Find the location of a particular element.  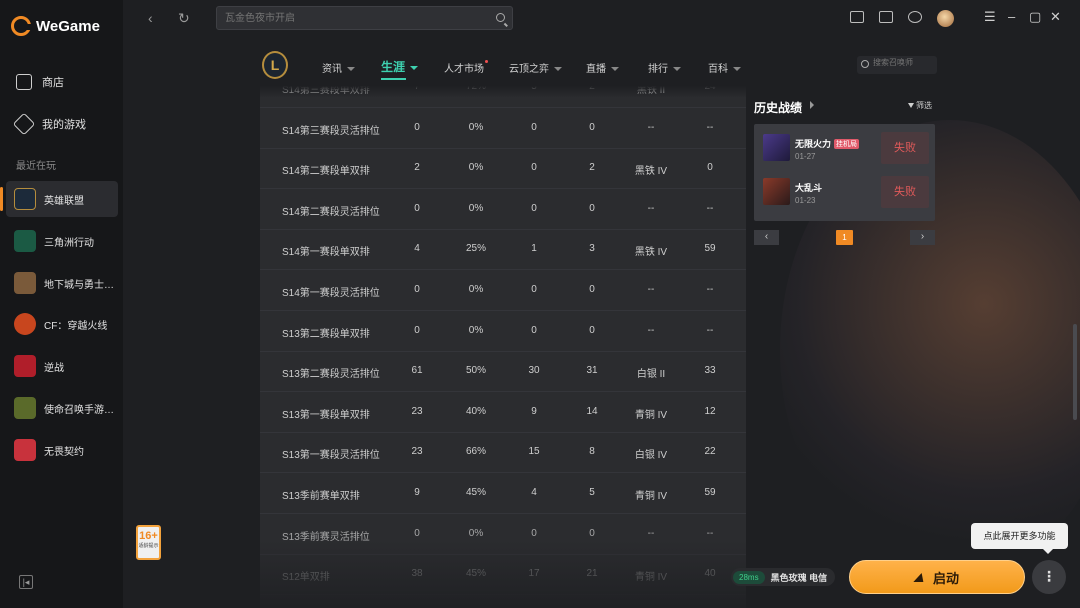

table-cell: 33 is located at coordinates (710, 371).